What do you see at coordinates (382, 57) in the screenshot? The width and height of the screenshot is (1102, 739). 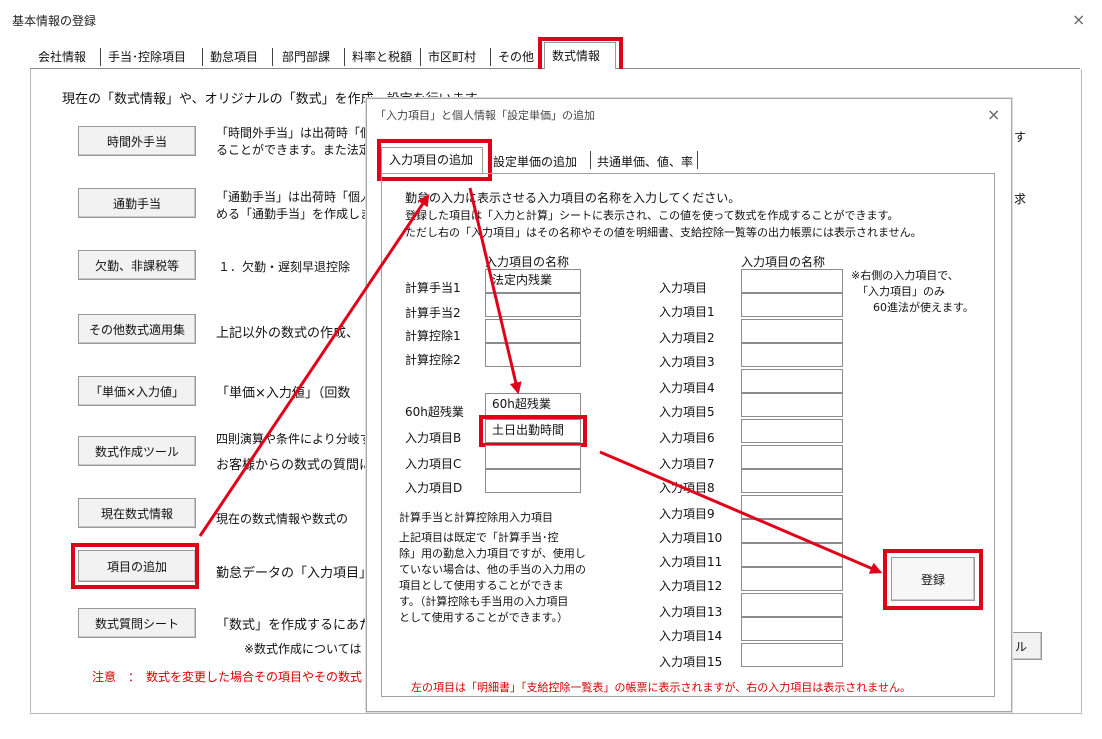 I see `tab-rates-taxes: 料率と税額` at bounding box center [382, 57].